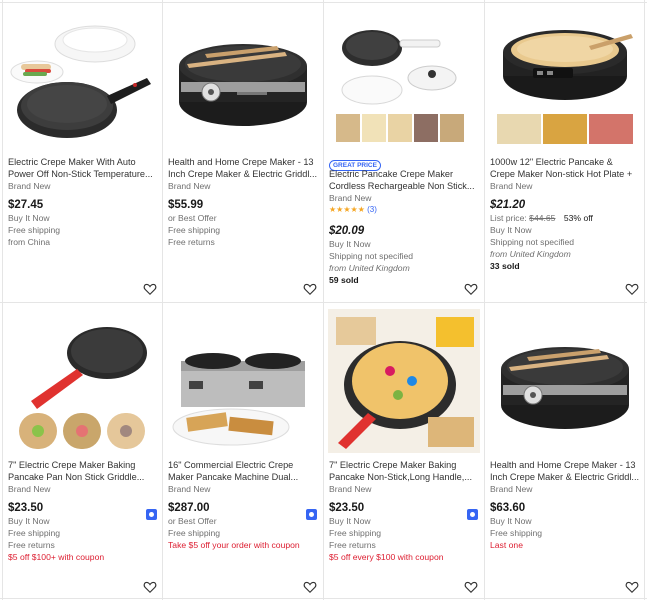 The width and height of the screenshot is (647, 600). What do you see at coordinates (84, 557) in the screenshot?
I see `coupon-promo: $5 off $100+ with coupon` at bounding box center [84, 557].